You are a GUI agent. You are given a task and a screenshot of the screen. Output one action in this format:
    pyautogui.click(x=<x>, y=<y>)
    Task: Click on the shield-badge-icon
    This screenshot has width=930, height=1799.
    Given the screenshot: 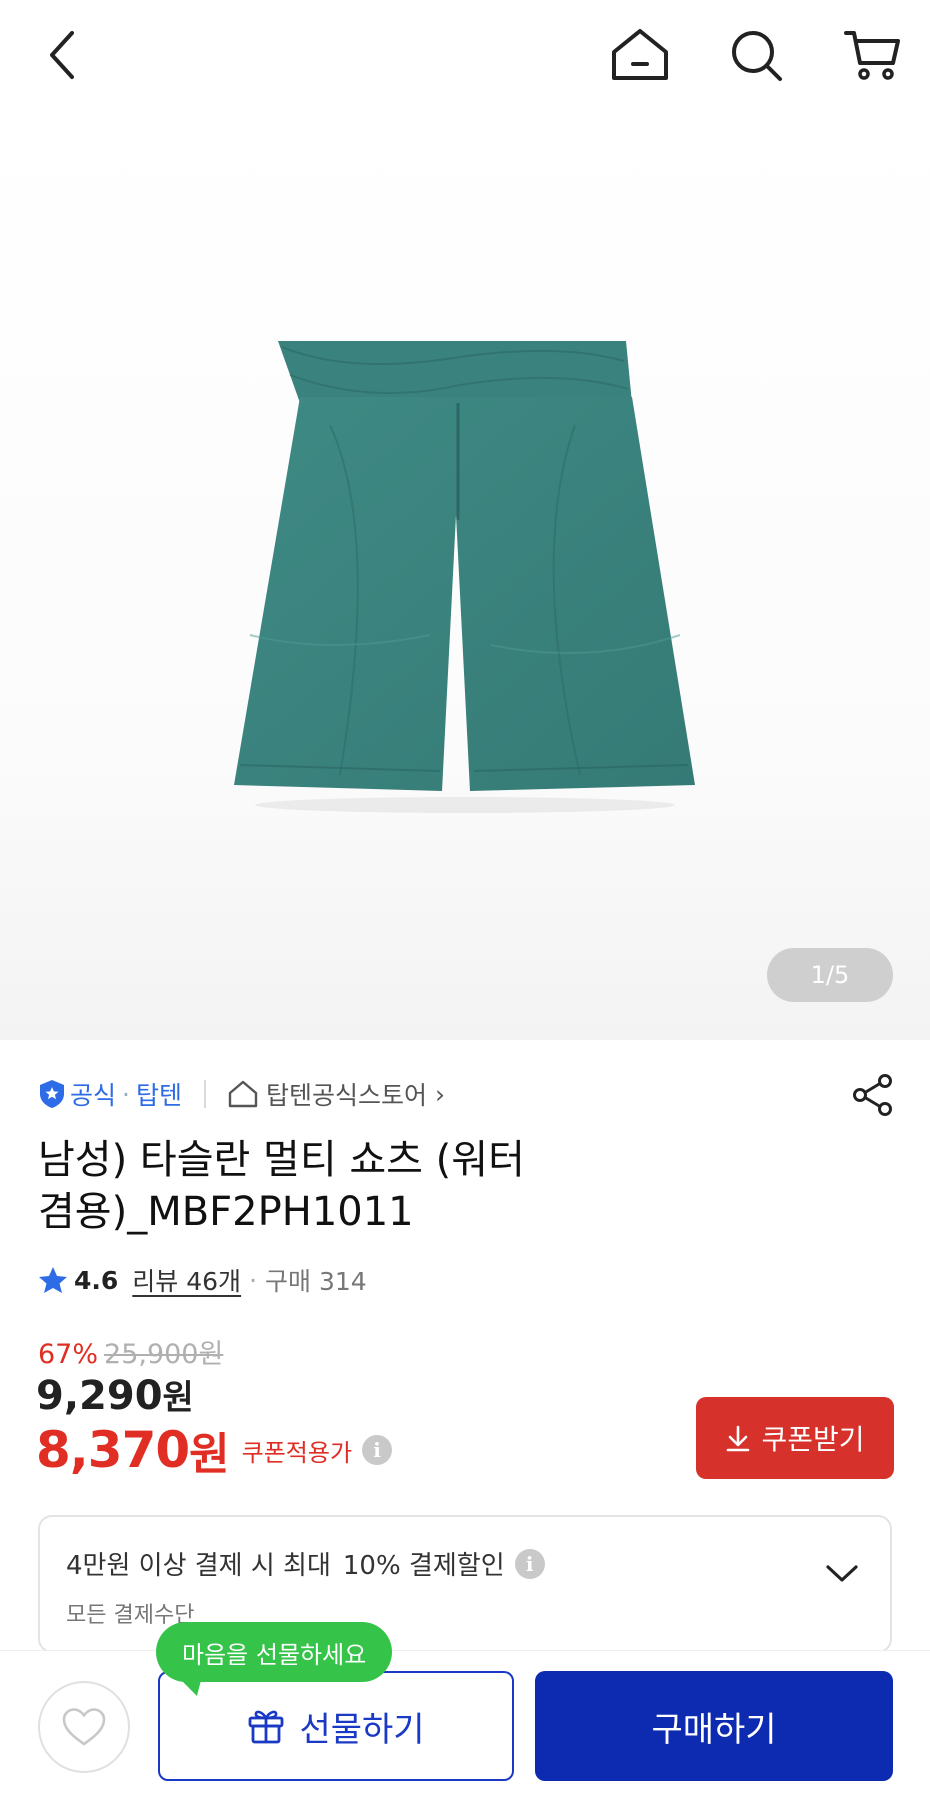 What is the action you would take?
    pyautogui.click(x=52, y=1094)
    